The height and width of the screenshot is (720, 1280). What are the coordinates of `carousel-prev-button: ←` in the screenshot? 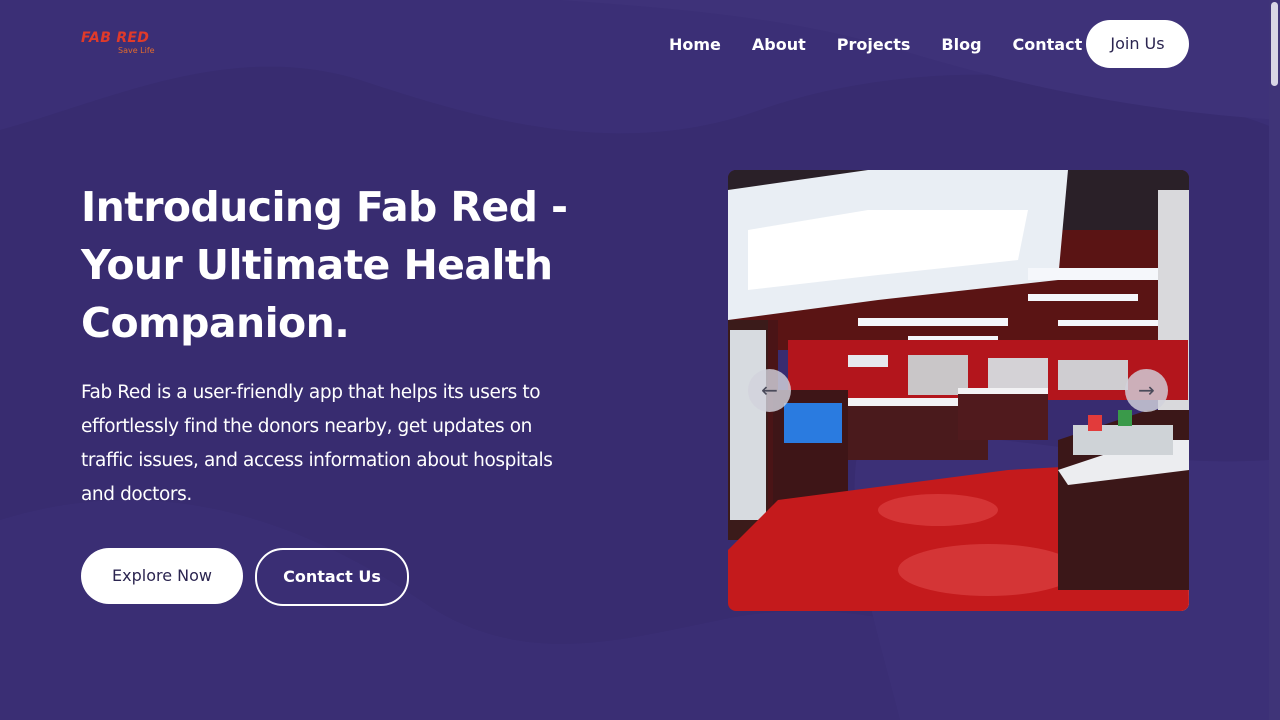 It's located at (769, 390).